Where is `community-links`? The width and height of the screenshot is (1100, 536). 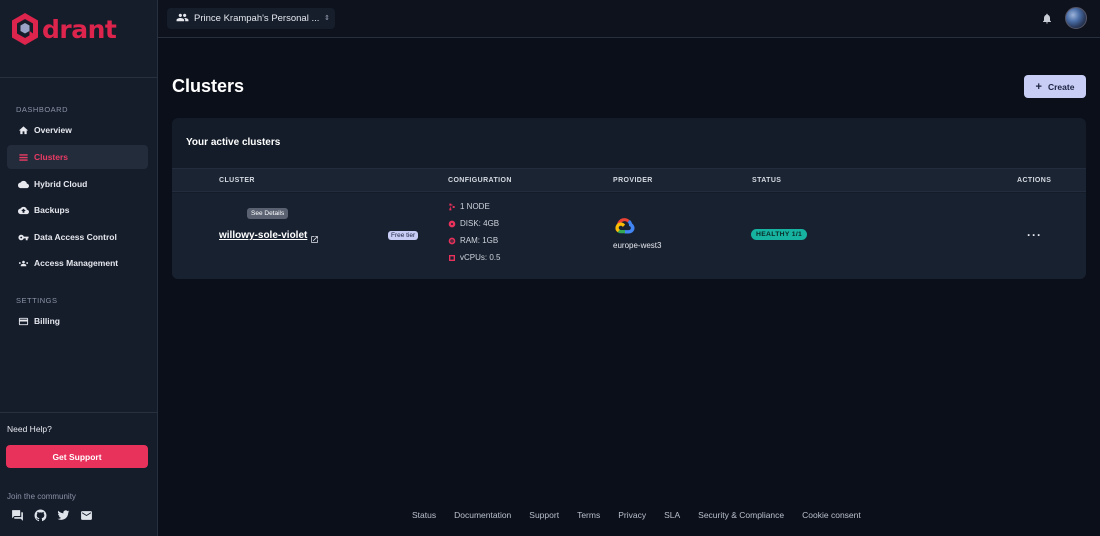 community-links is located at coordinates (52, 515).